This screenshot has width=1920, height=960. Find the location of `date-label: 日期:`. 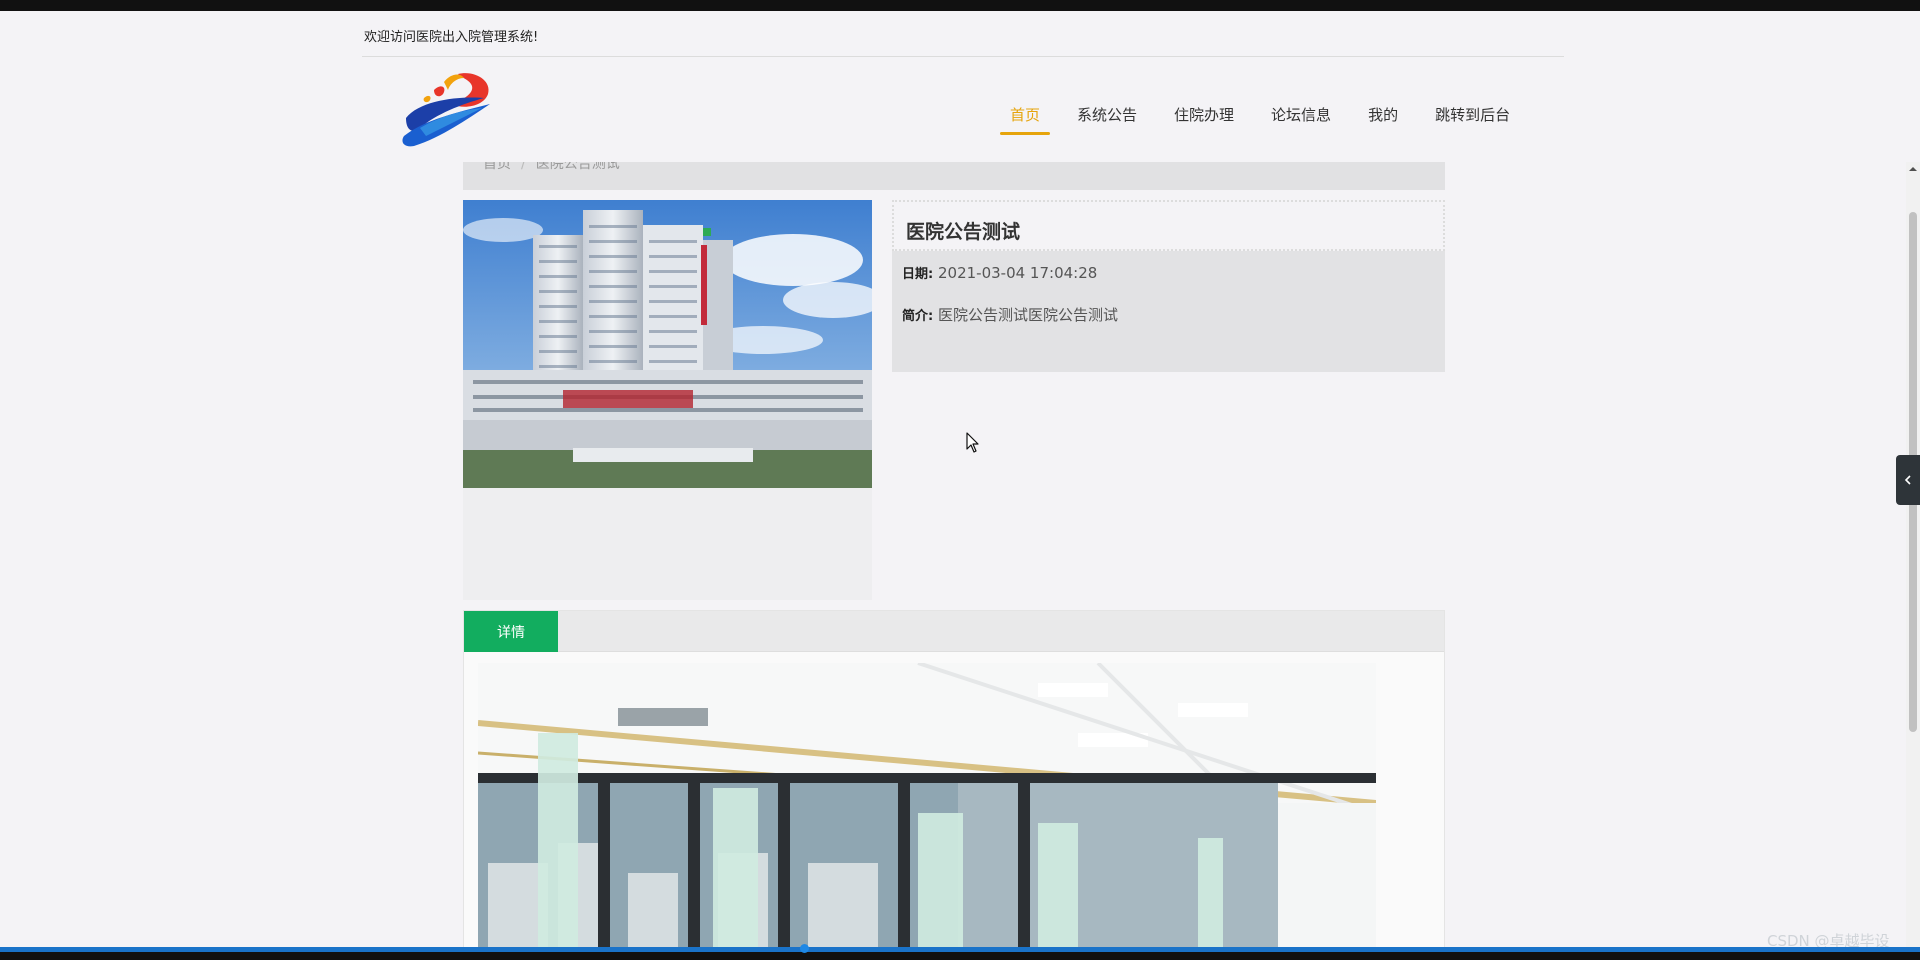

date-label: 日期: is located at coordinates (918, 274).